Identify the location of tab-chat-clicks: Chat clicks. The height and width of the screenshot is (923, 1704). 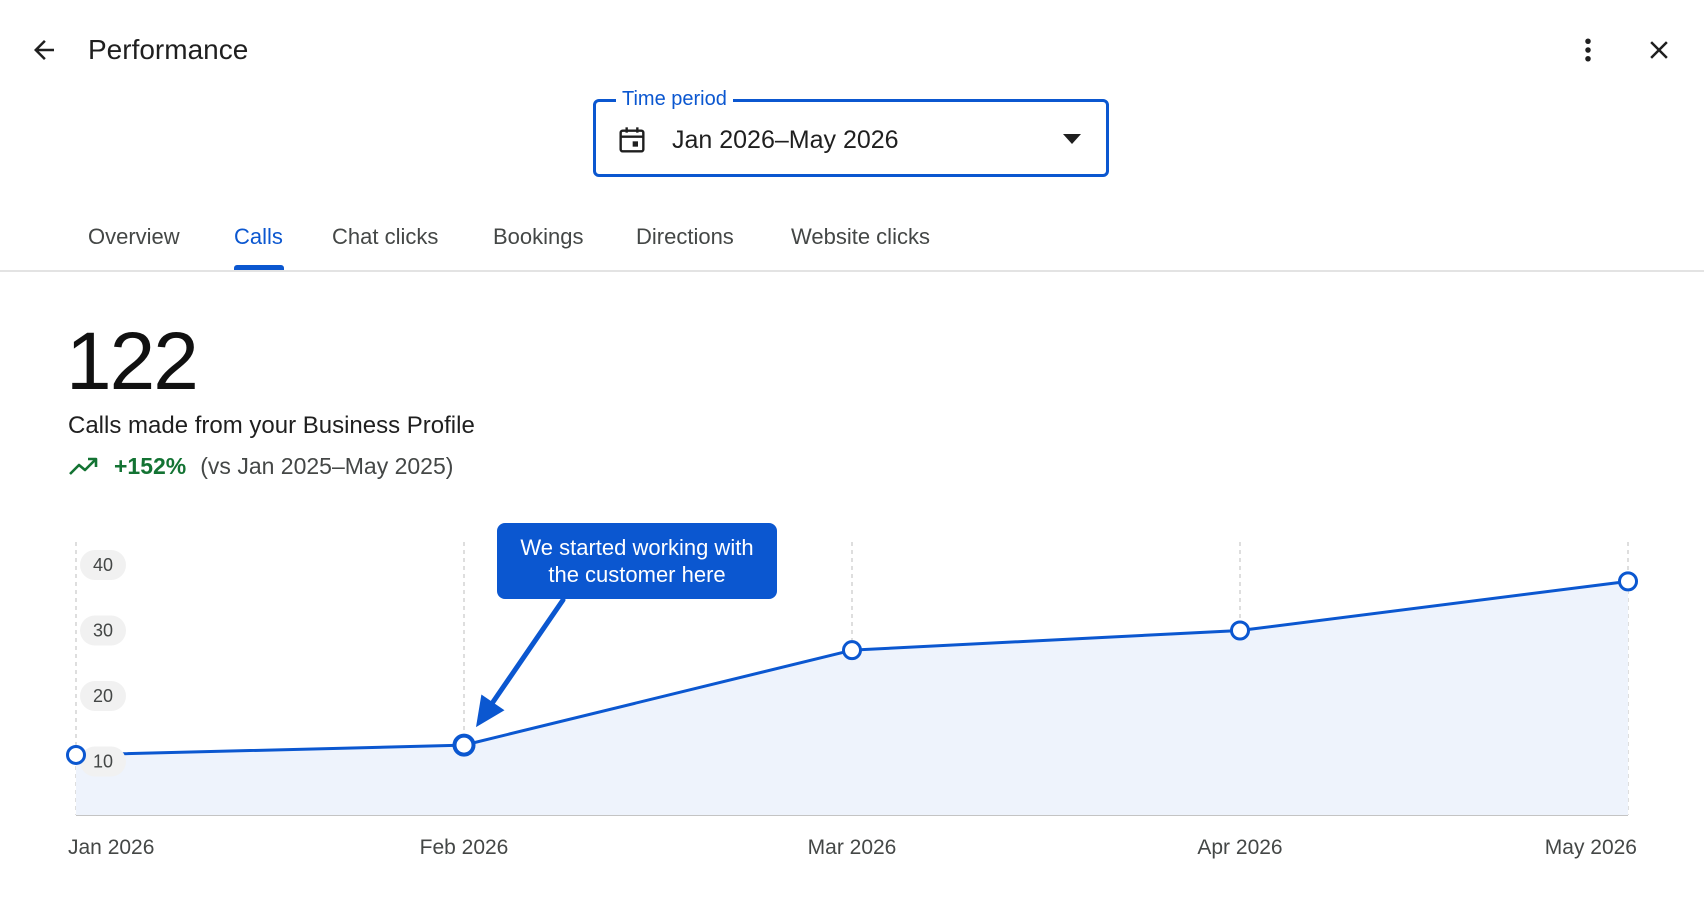
(385, 237).